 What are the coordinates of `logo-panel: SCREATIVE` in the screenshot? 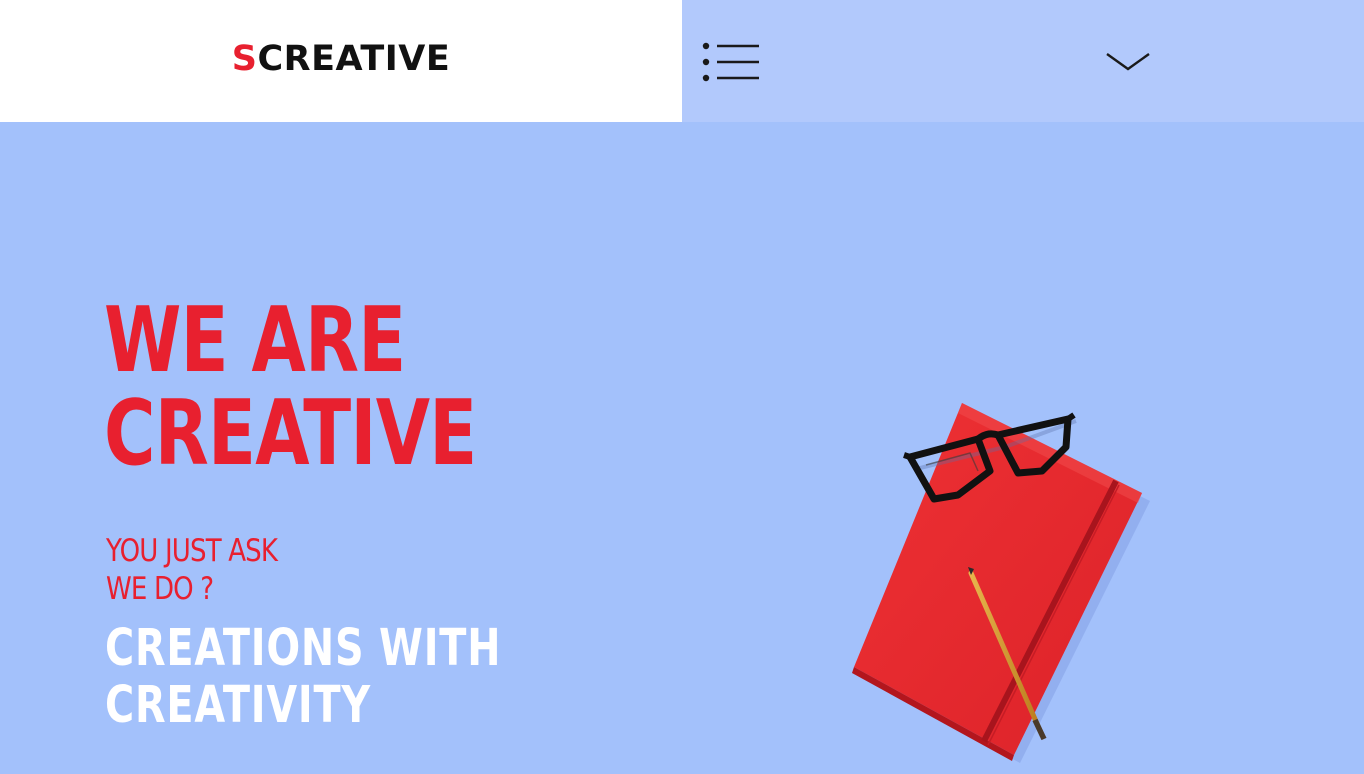 It's located at (341, 61).